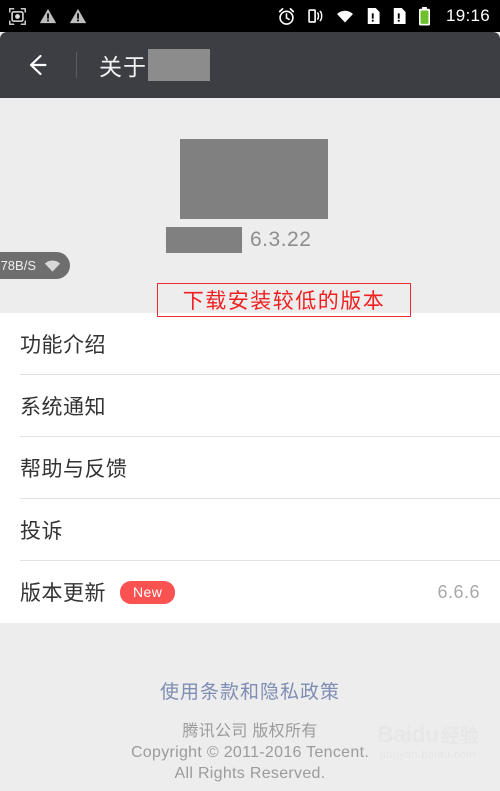 Image resolution: width=500 pixels, height=791 pixels. I want to click on status-badge: New, so click(148, 592).